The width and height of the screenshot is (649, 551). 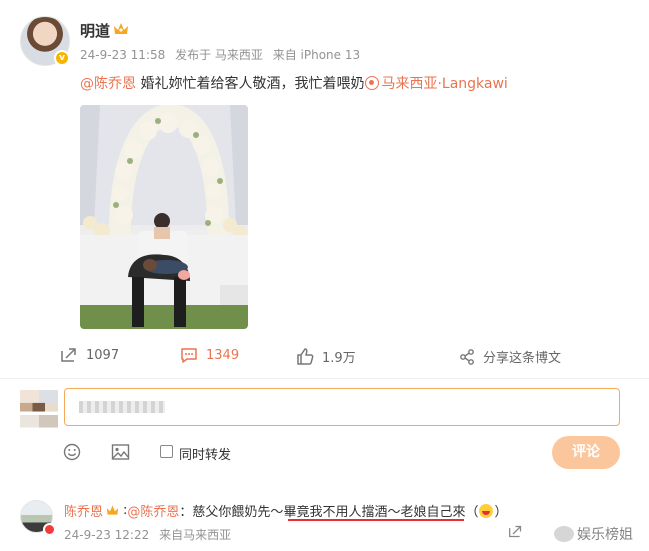 What do you see at coordinates (205, 455) in the screenshot?
I see `sync-repost-label: 同时转发` at bounding box center [205, 455].